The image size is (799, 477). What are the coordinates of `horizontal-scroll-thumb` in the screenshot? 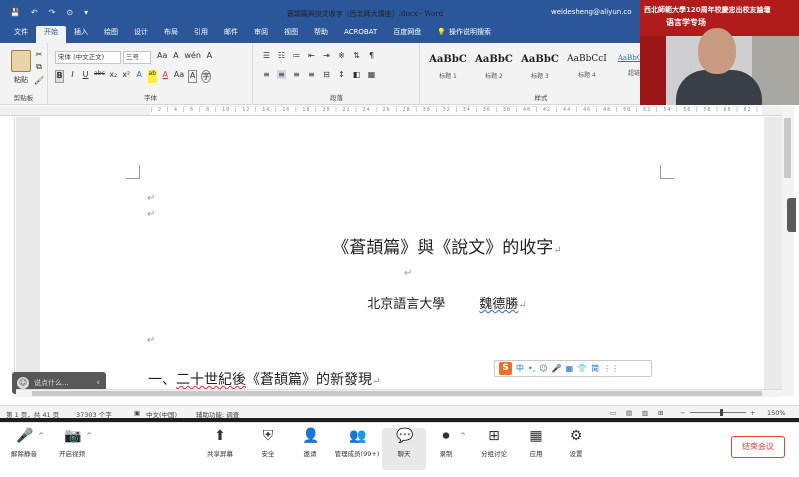 It's located at (397, 393).